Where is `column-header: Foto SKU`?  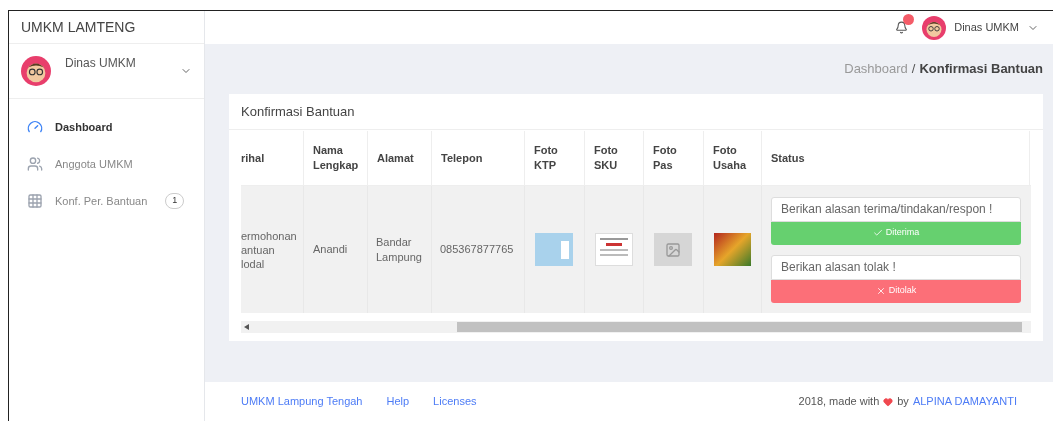
column-header: Foto SKU is located at coordinates (606, 158).